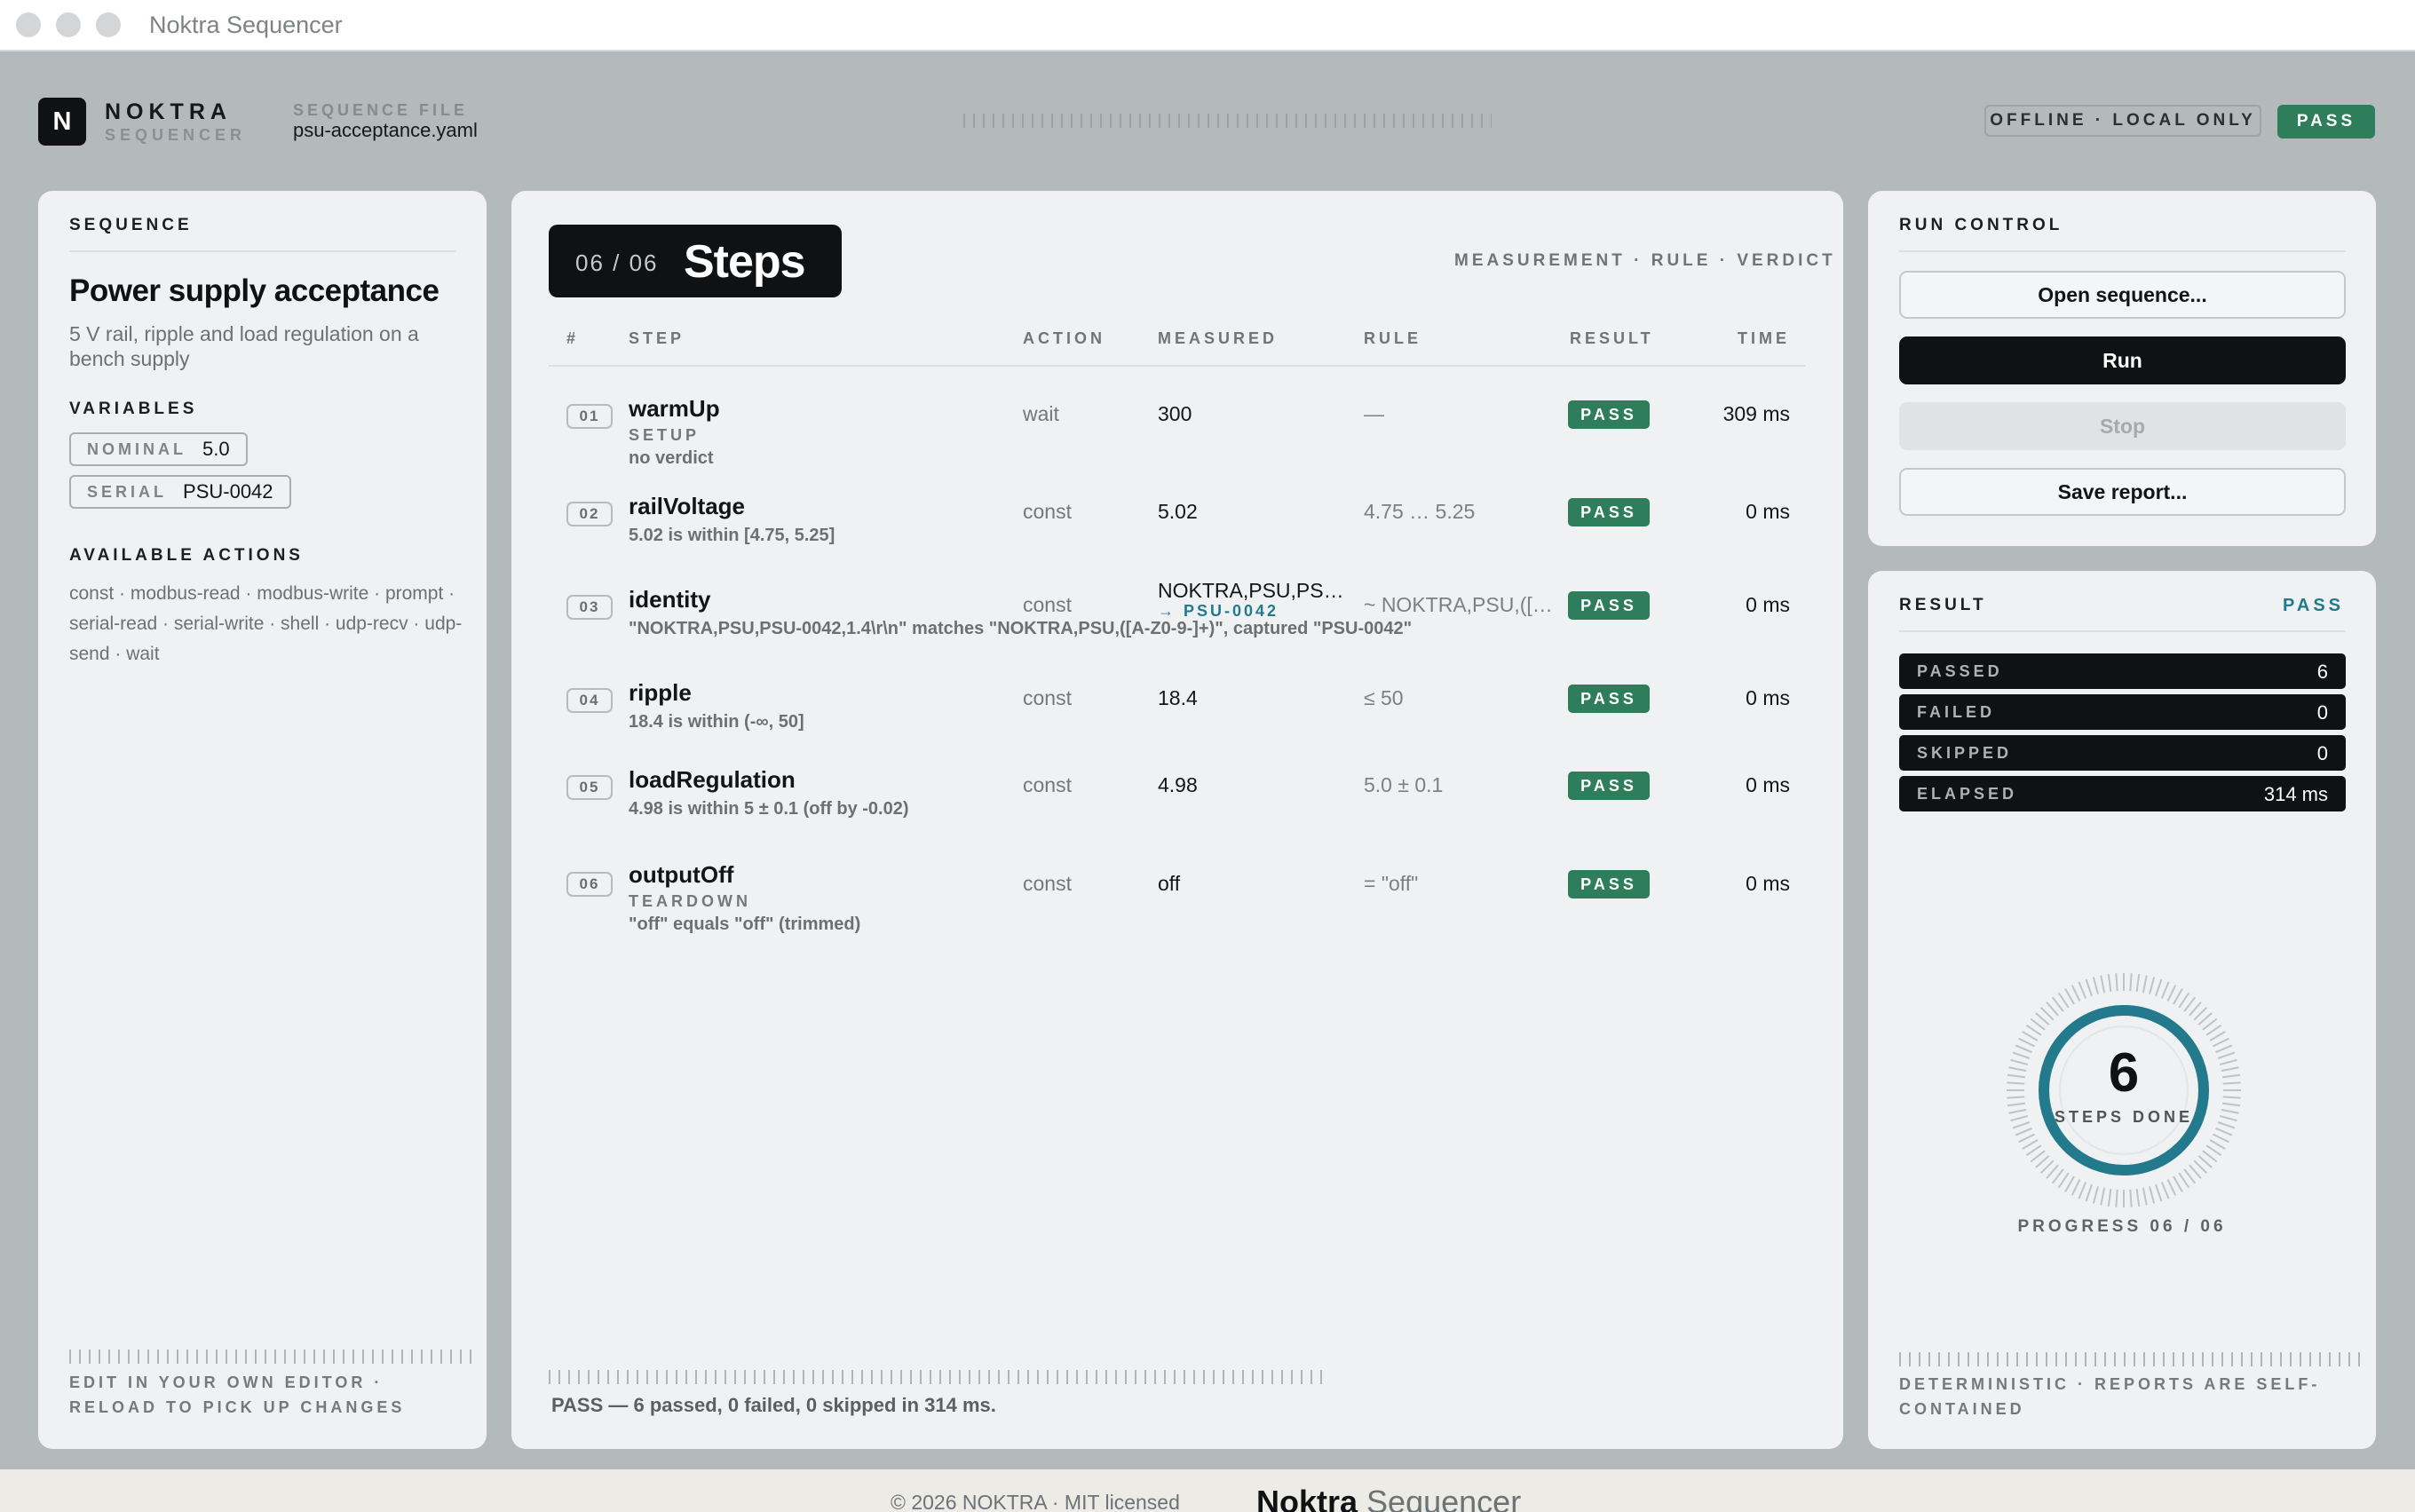 This screenshot has height=1512, width=2415. Describe the element at coordinates (589, 700) in the screenshot. I see `step-number: 04` at that location.